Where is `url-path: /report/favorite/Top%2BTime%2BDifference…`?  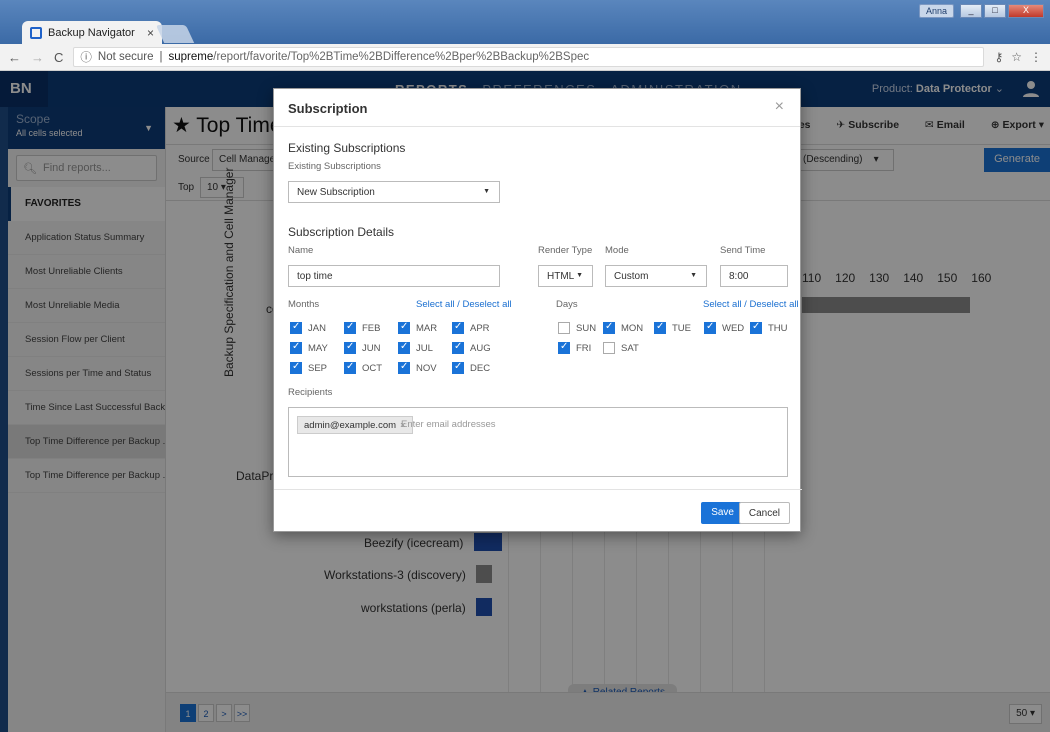
url-path: /report/favorite/Top%2BTime%2BDifference… is located at coordinates (401, 57).